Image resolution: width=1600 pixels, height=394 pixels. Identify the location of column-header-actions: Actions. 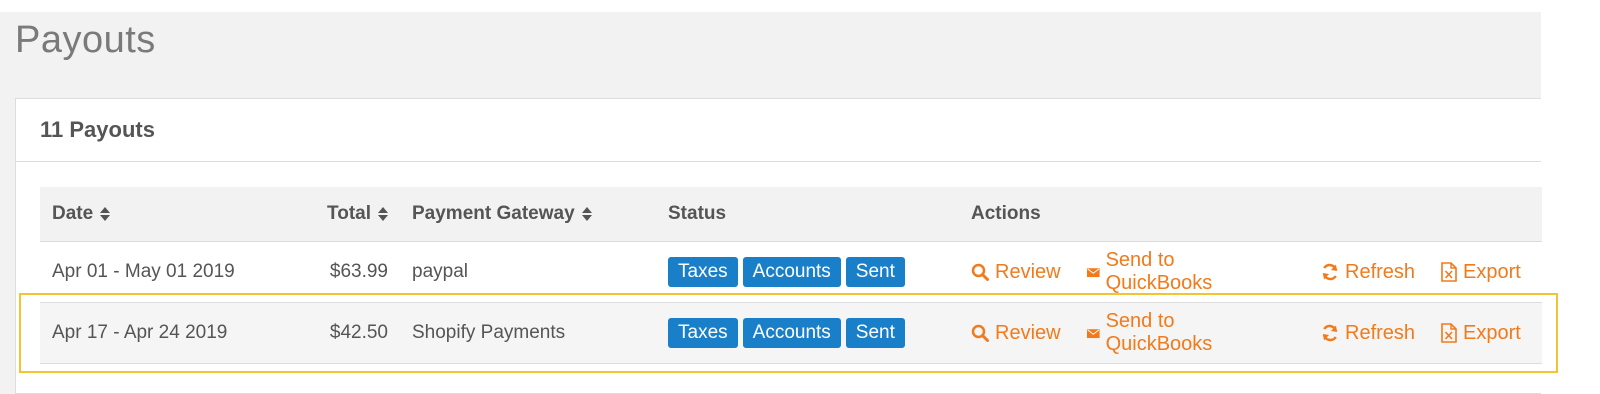
(1006, 214).